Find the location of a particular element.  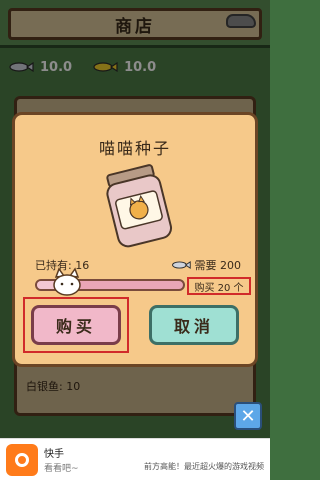

ad-subtitle: 看看吧~ is located at coordinates (61, 469).